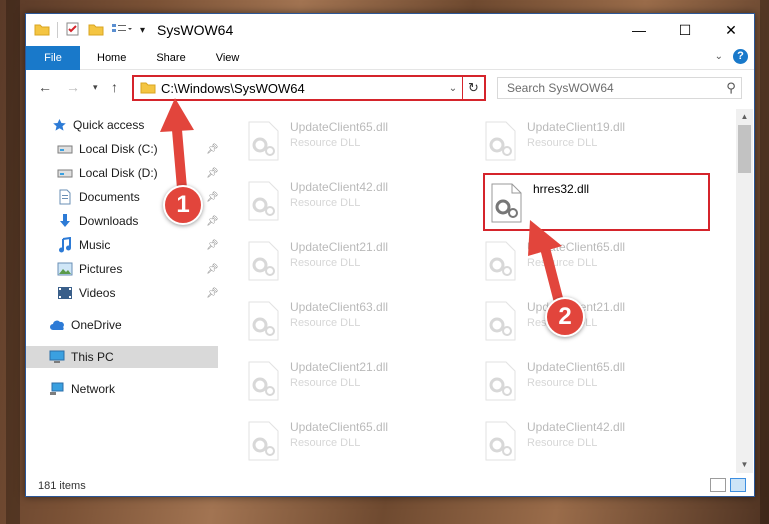  What do you see at coordinates (57, 30) in the screenshot?
I see `toolbar-divider` at bounding box center [57, 30].